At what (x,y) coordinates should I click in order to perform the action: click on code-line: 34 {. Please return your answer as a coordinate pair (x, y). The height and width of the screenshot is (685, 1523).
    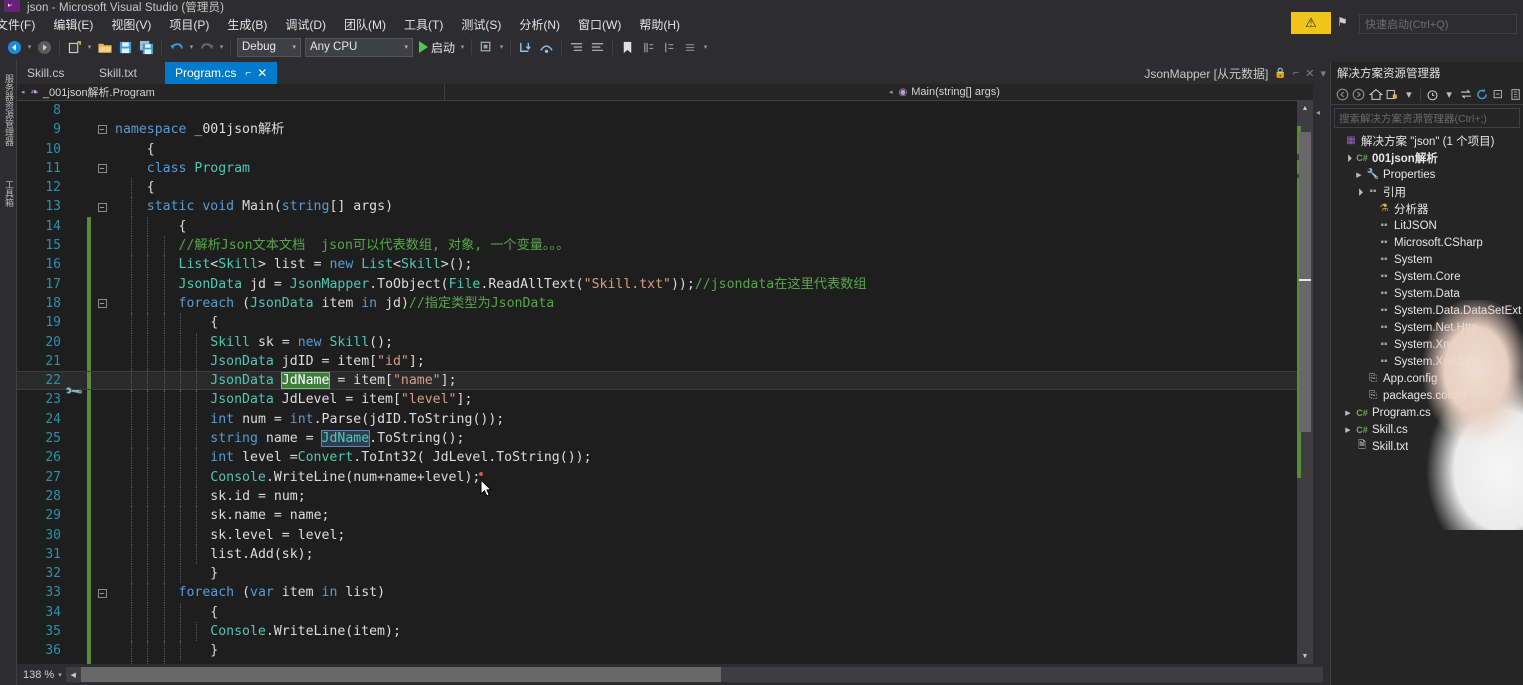
    Looking at the image, I should click on (665, 612).